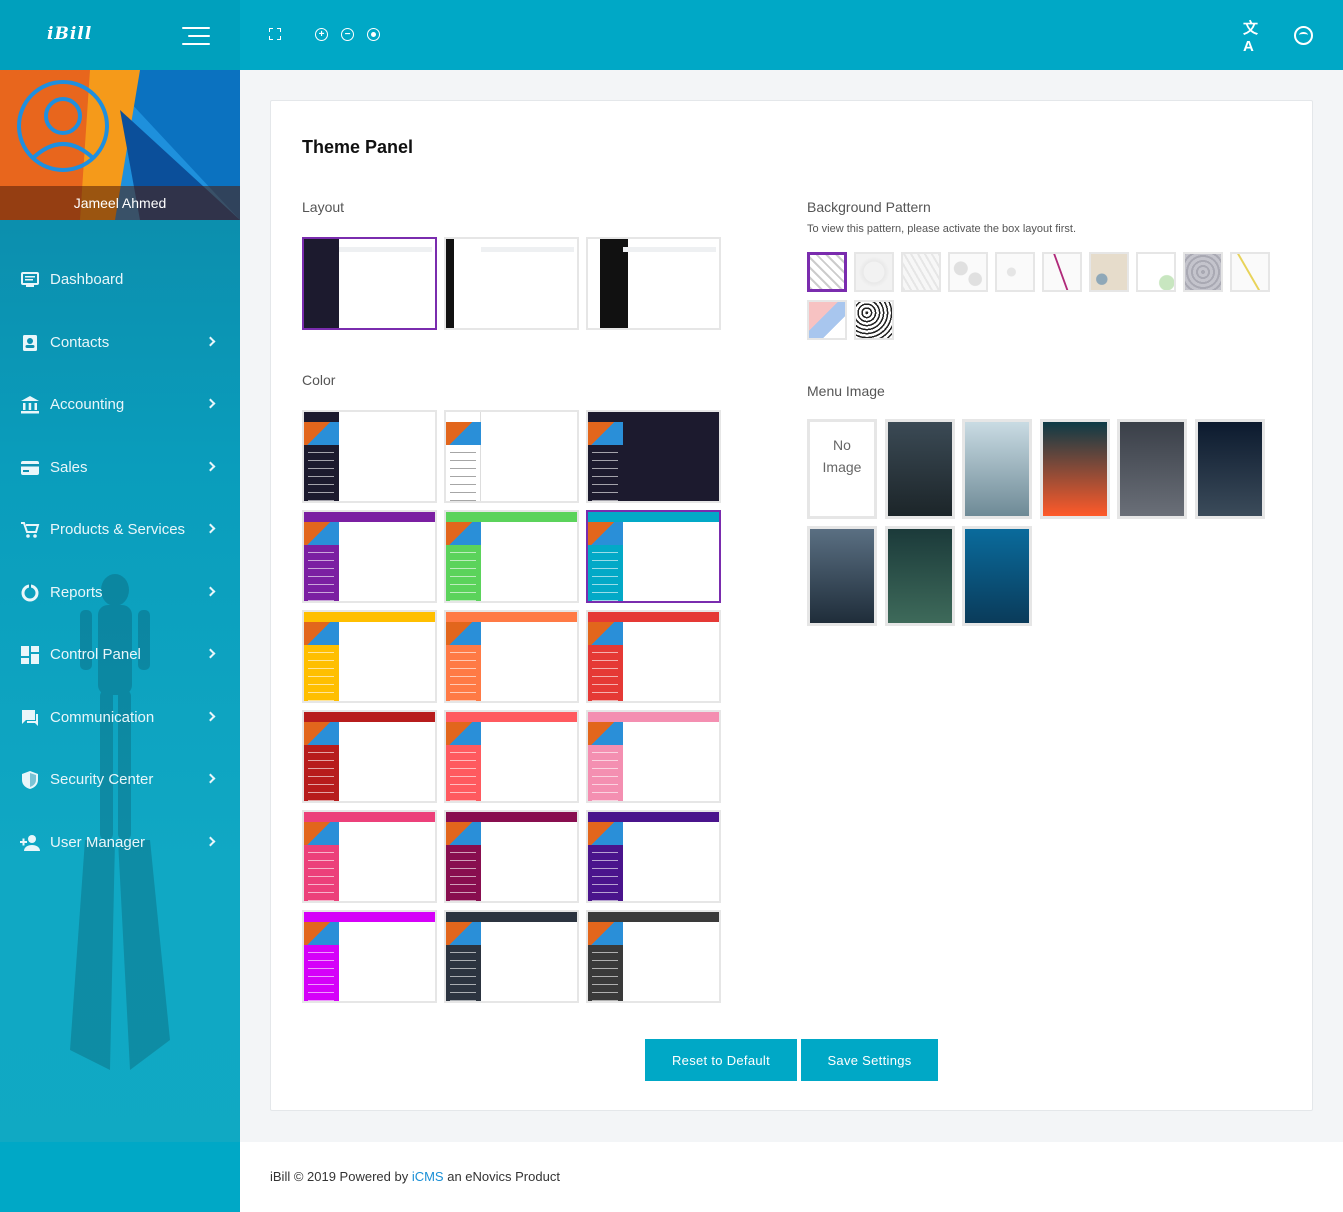 Image resolution: width=1343 pixels, height=1212 pixels. I want to click on misty-forest-image, so click(997, 469).